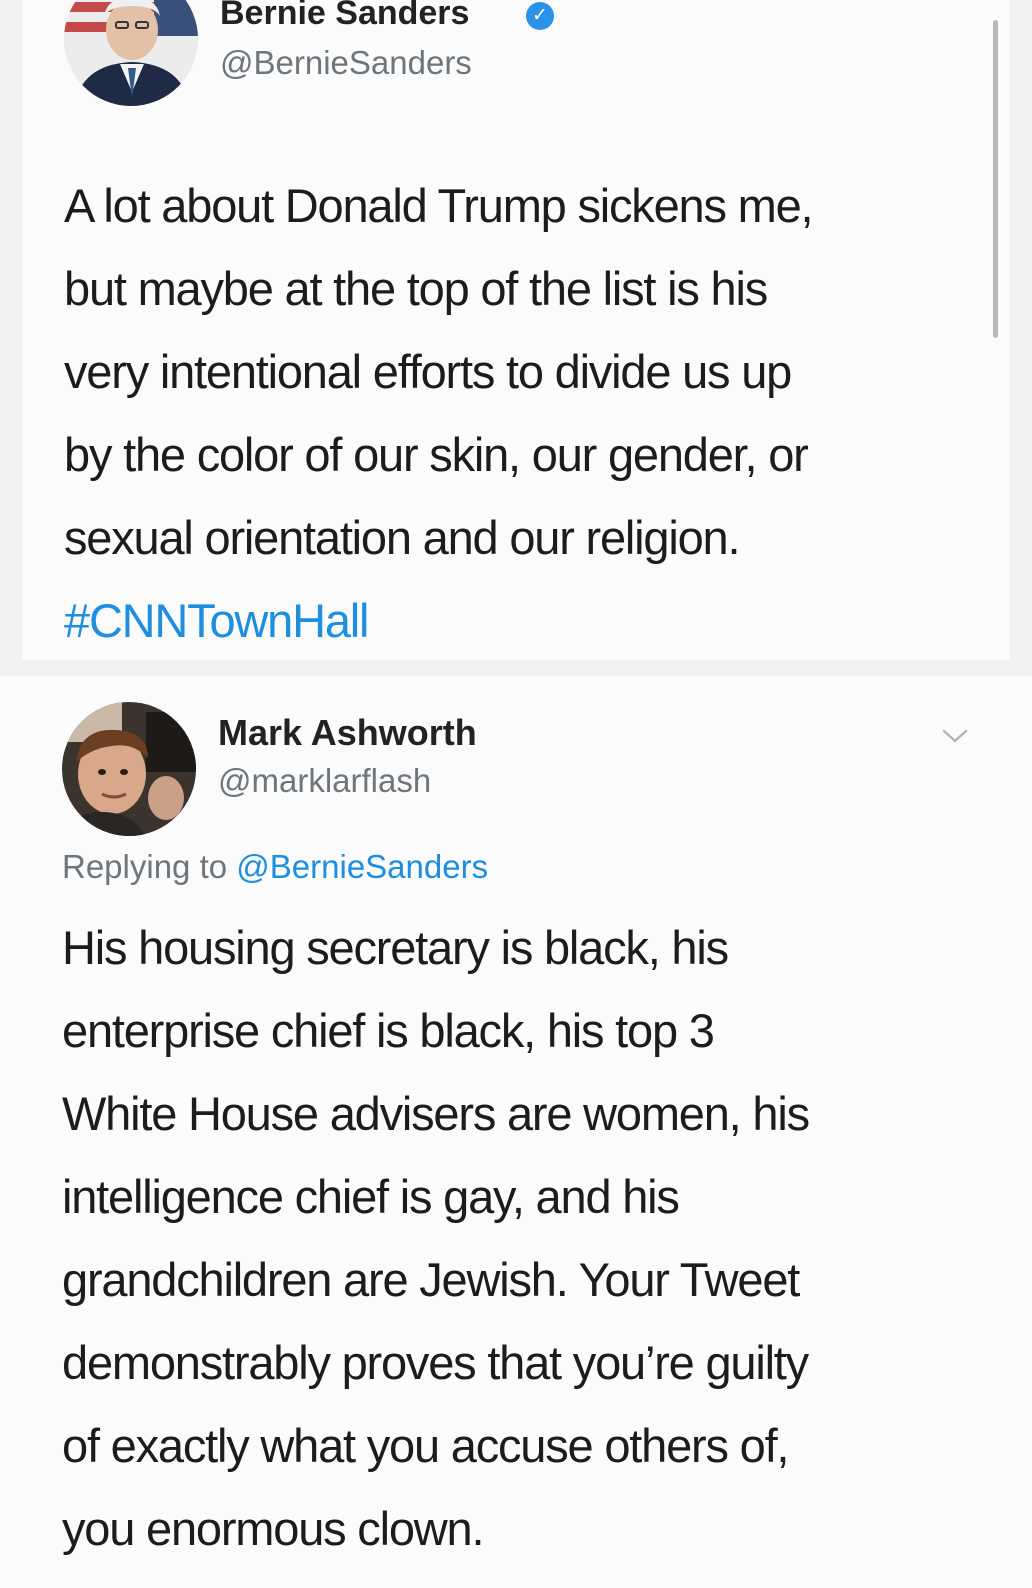 The width and height of the screenshot is (1032, 1588). Describe the element at coordinates (346, 63) in the screenshot. I see `handle: @BernieSanders` at that location.